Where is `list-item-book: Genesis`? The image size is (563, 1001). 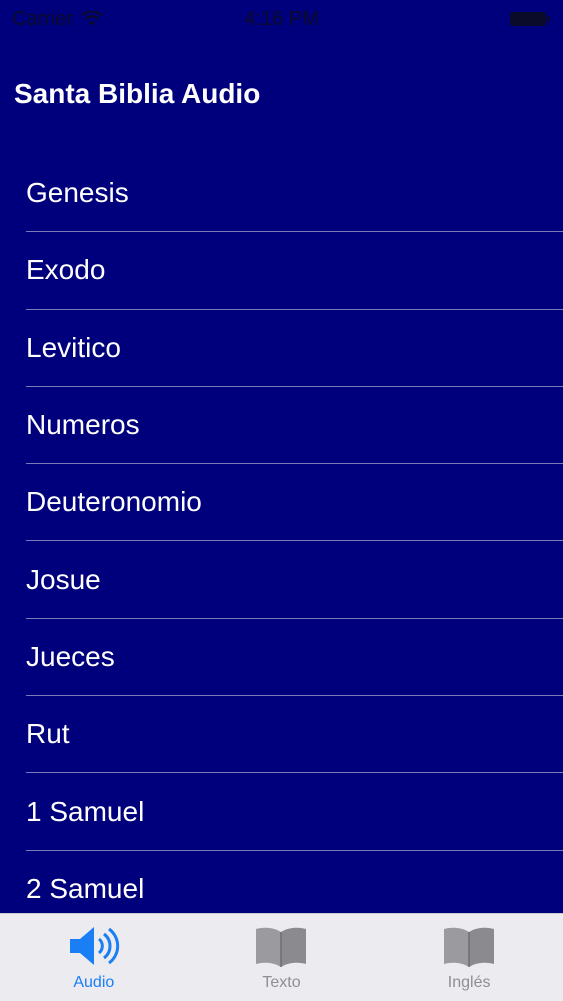 list-item-book: Genesis is located at coordinates (294, 194).